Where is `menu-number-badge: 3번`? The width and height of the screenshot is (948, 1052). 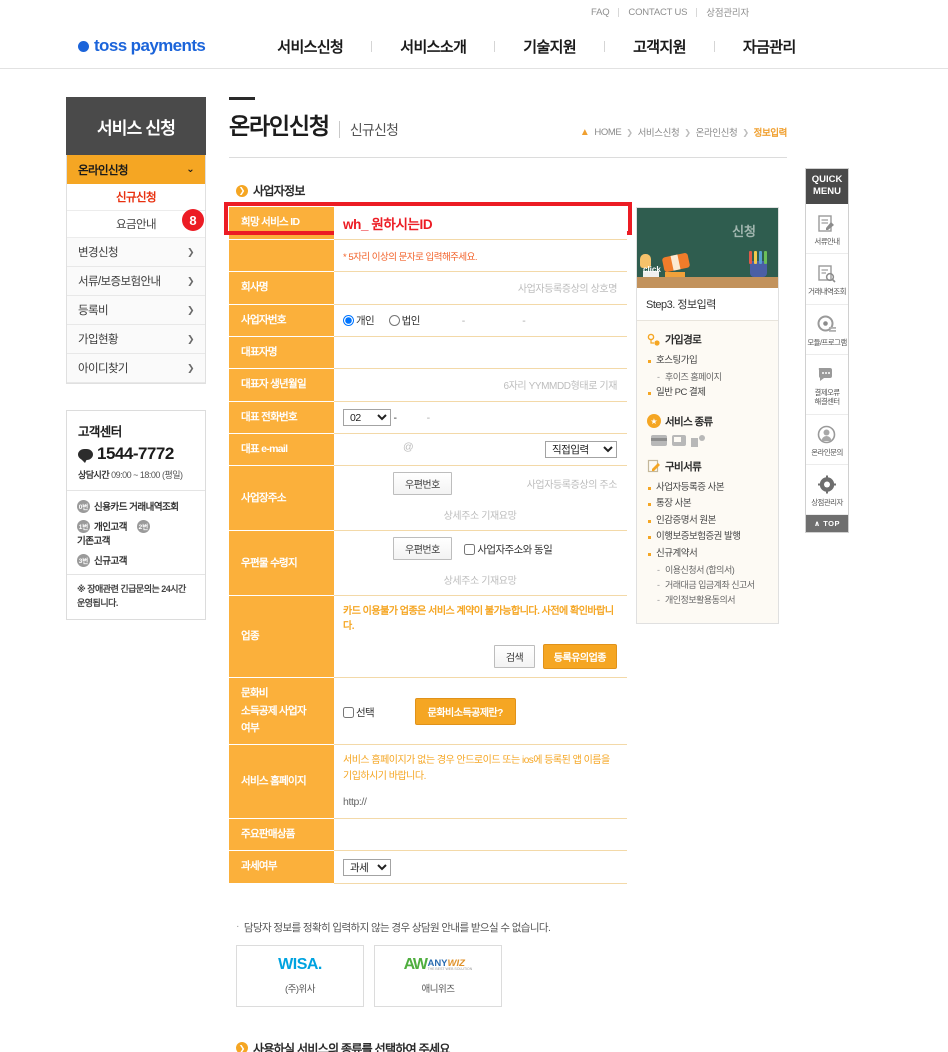 menu-number-badge: 3번 is located at coordinates (83, 560).